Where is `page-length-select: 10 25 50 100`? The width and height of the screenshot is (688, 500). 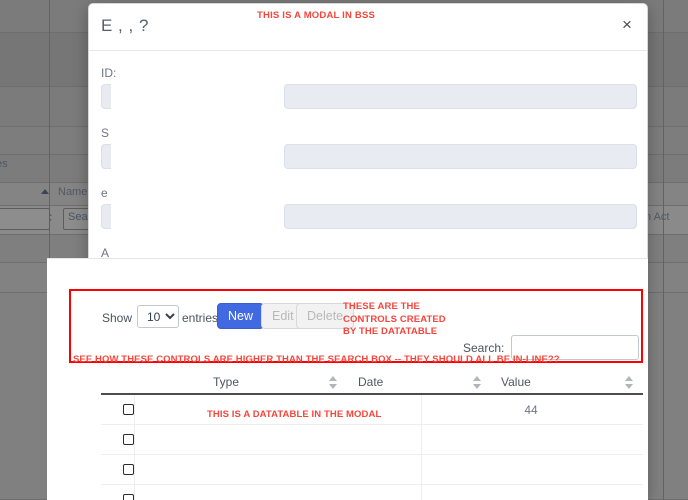 page-length-select: 10 25 50 100 is located at coordinates (158, 316).